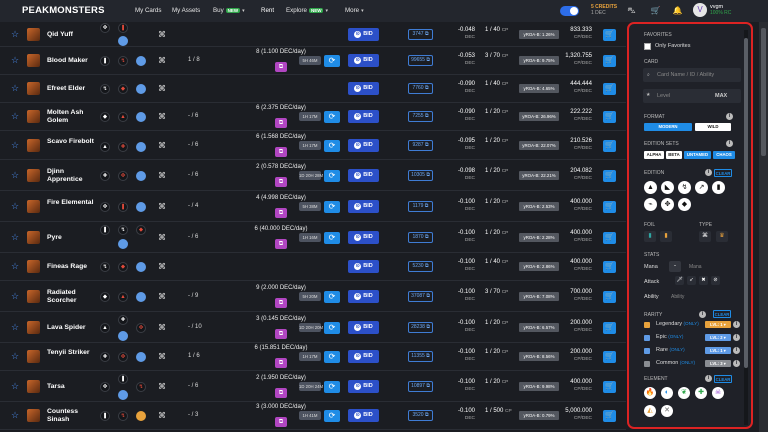 This screenshot has width=768, height=432. I want to click on only-favorites-checkbox, so click(647, 46).